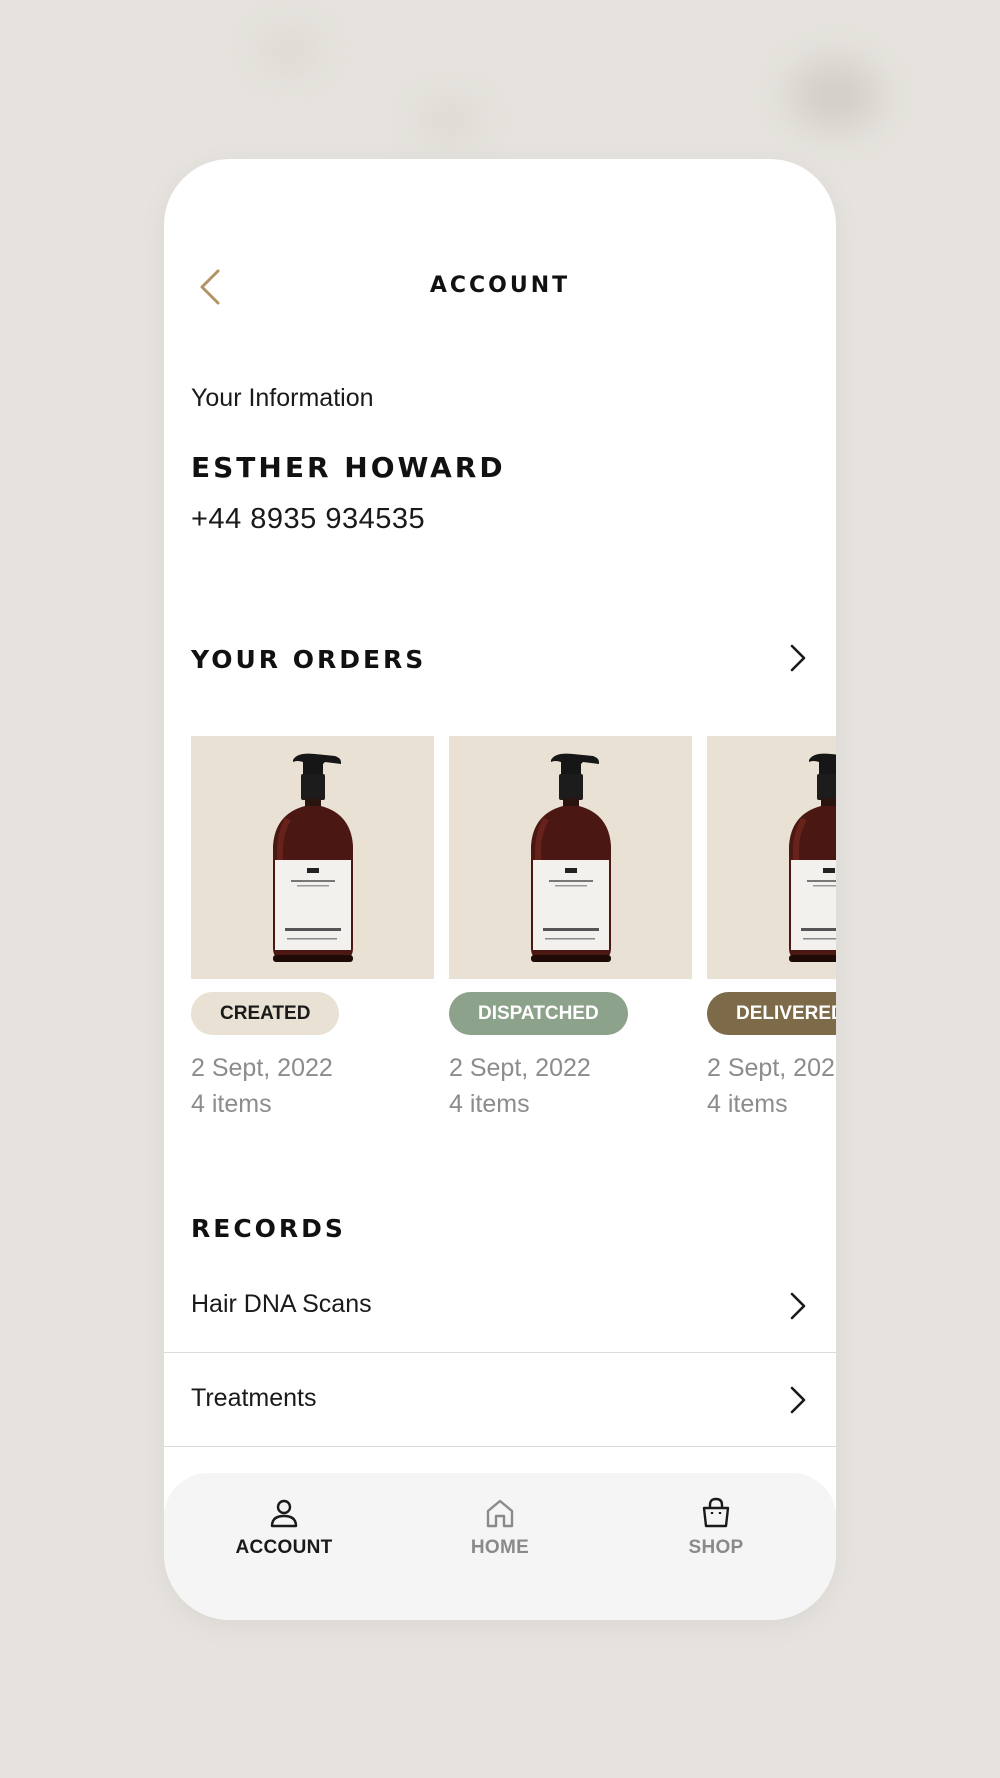 The width and height of the screenshot is (1000, 1778). I want to click on nav-label: HOME, so click(500, 1547).